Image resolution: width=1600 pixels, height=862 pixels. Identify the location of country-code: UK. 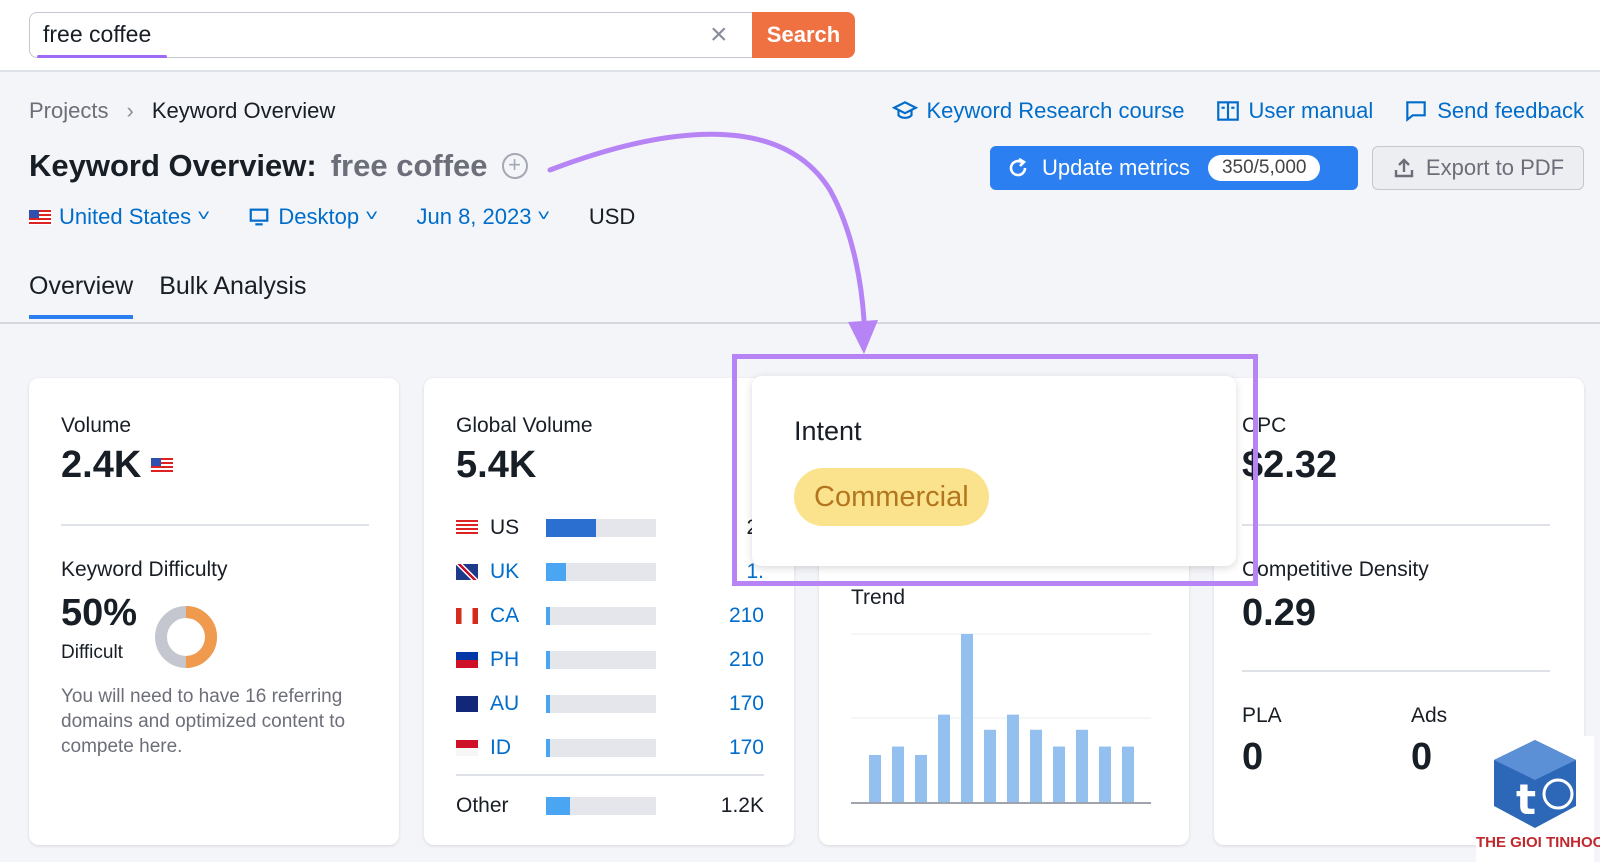
(518, 572).